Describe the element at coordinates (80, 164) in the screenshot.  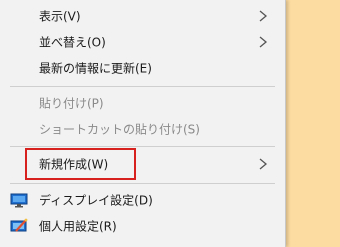
I see `highlight-box` at that location.